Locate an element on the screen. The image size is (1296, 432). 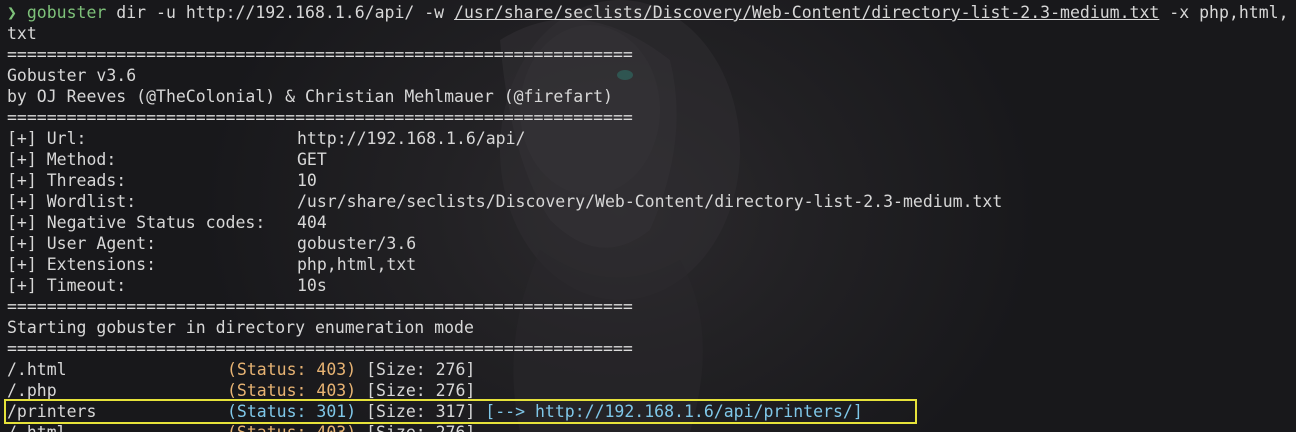
result-status: (Status: 301) is located at coordinates (292, 411).